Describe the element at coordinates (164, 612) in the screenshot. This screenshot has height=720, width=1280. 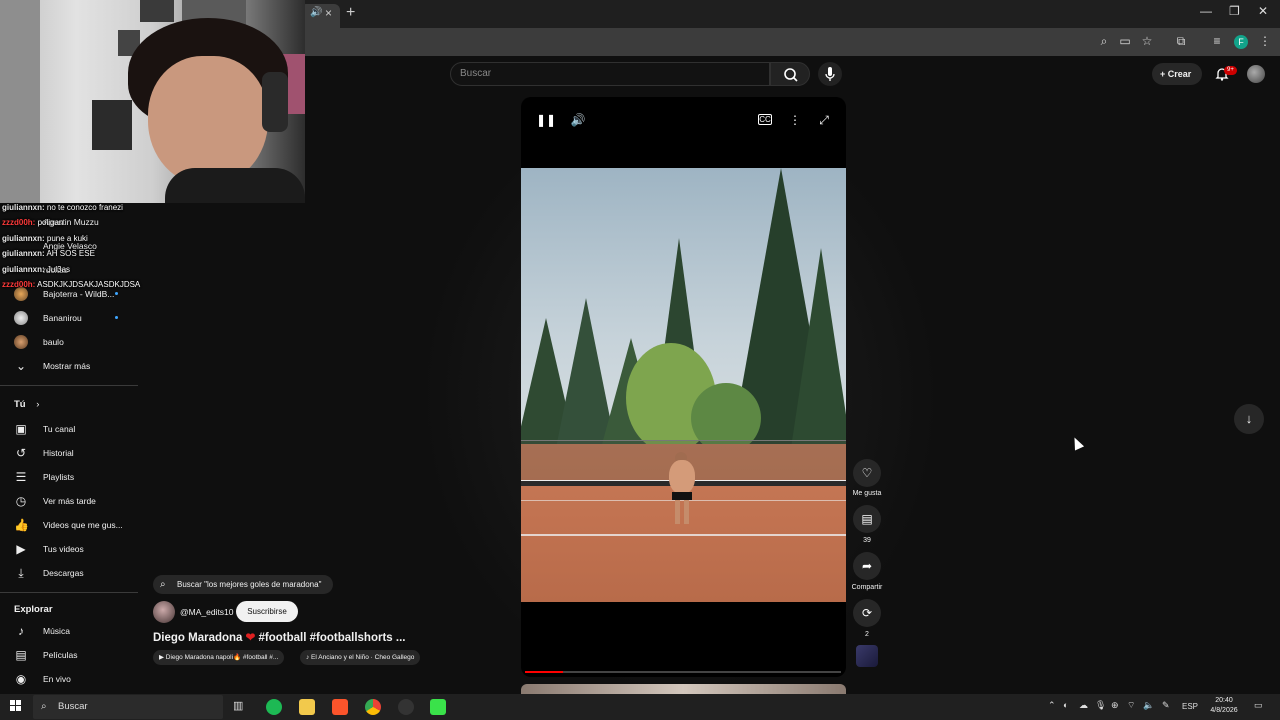
I see `channel-avatar` at that location.